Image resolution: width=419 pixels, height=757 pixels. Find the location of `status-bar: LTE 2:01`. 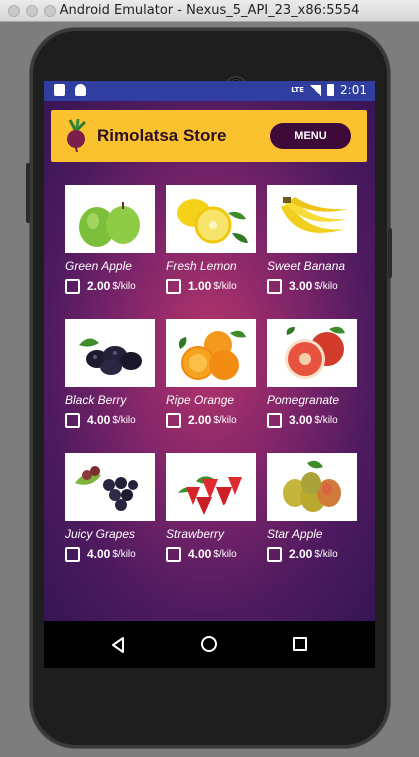

status-bar: LTE 2:01 is located at coordinates (209, 91).